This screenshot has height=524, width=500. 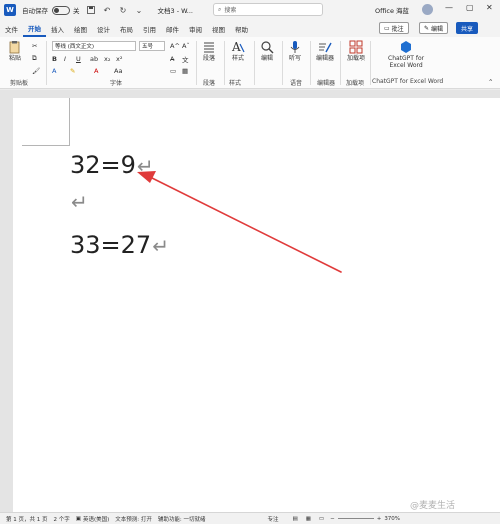 I want to click on language: 英语(美国), so click(x=96, y=519).